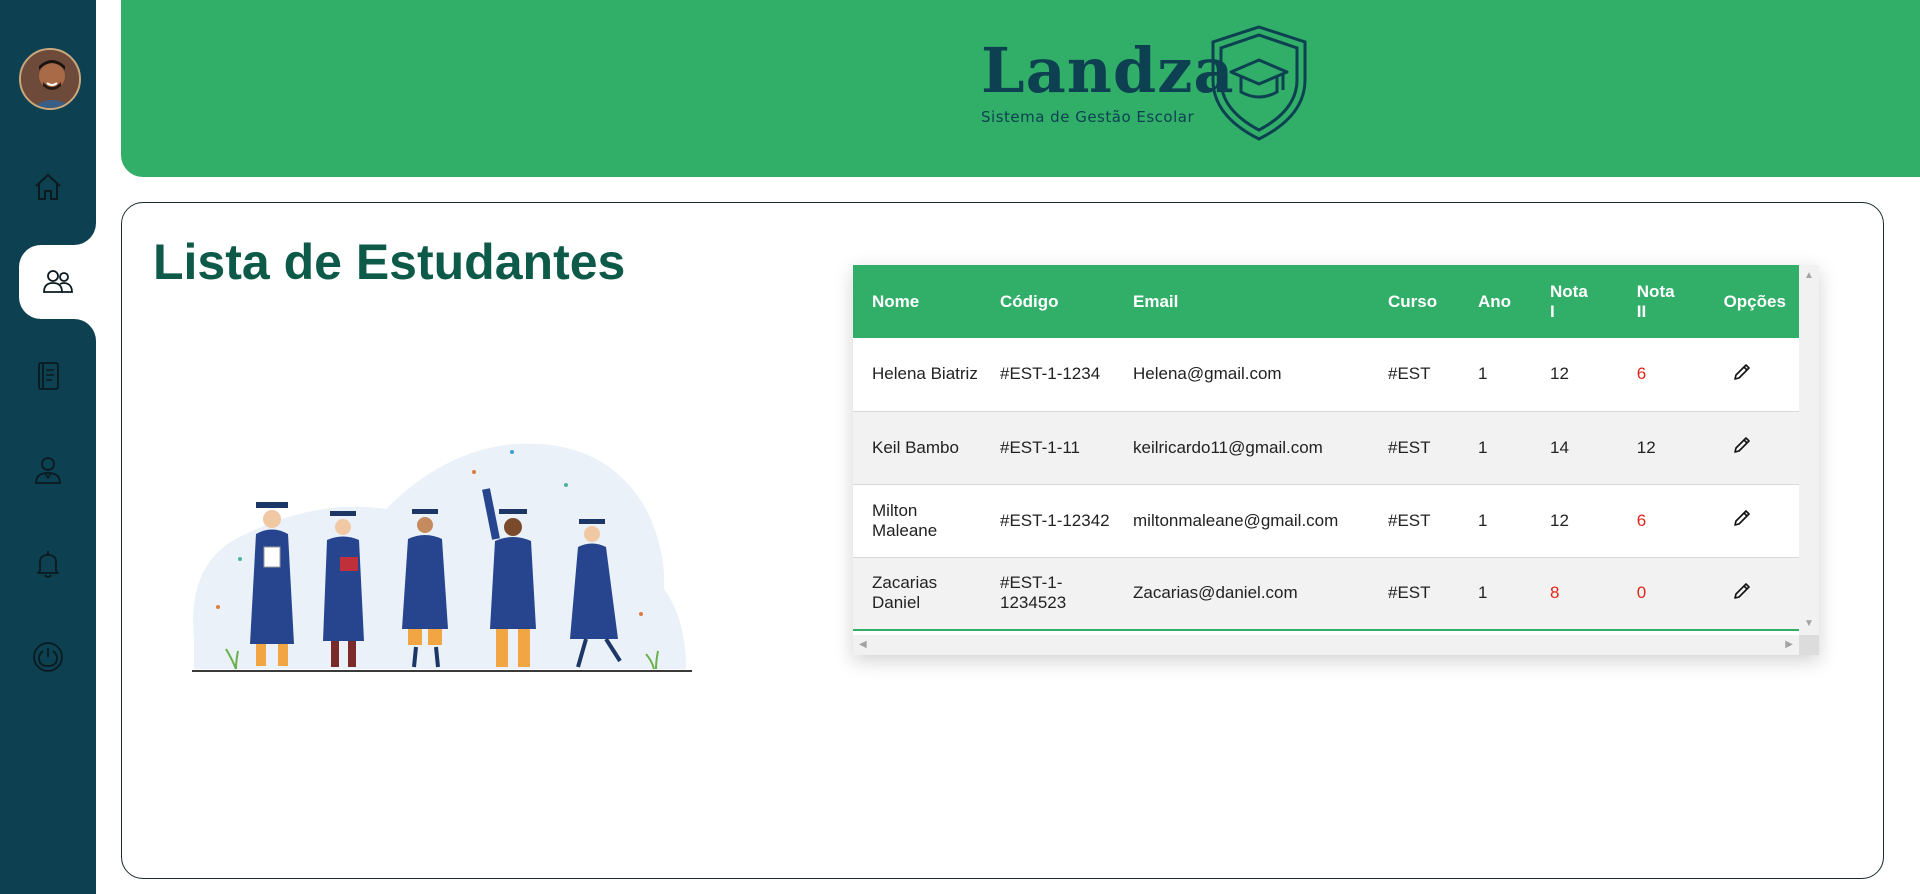 The image size is (1920, 894). What do you see at coordinates (1236, 520) in the screenshot?
I see `cell-email: miltonmaleane@gmail.com` at bounding box center [1236, 520].